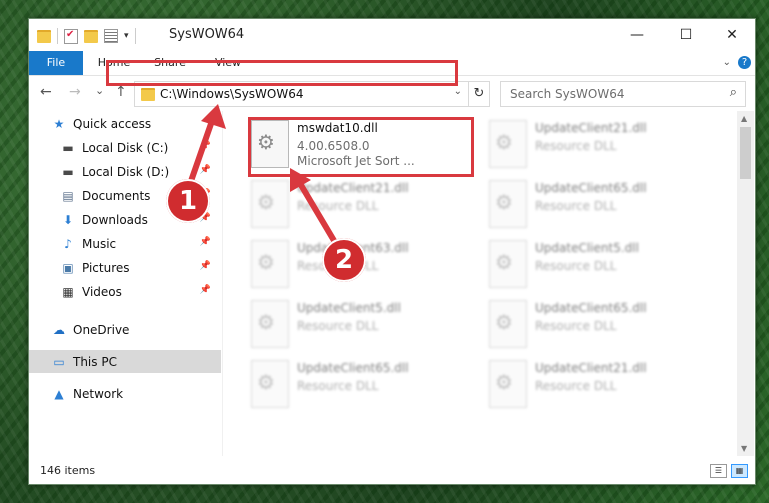 The height and width of the screenshot is (503, 769). What do you see at coordinates (68, 291) in the screenshot?
I see `videos-icon: ▦` at bounding box center [68, 291].